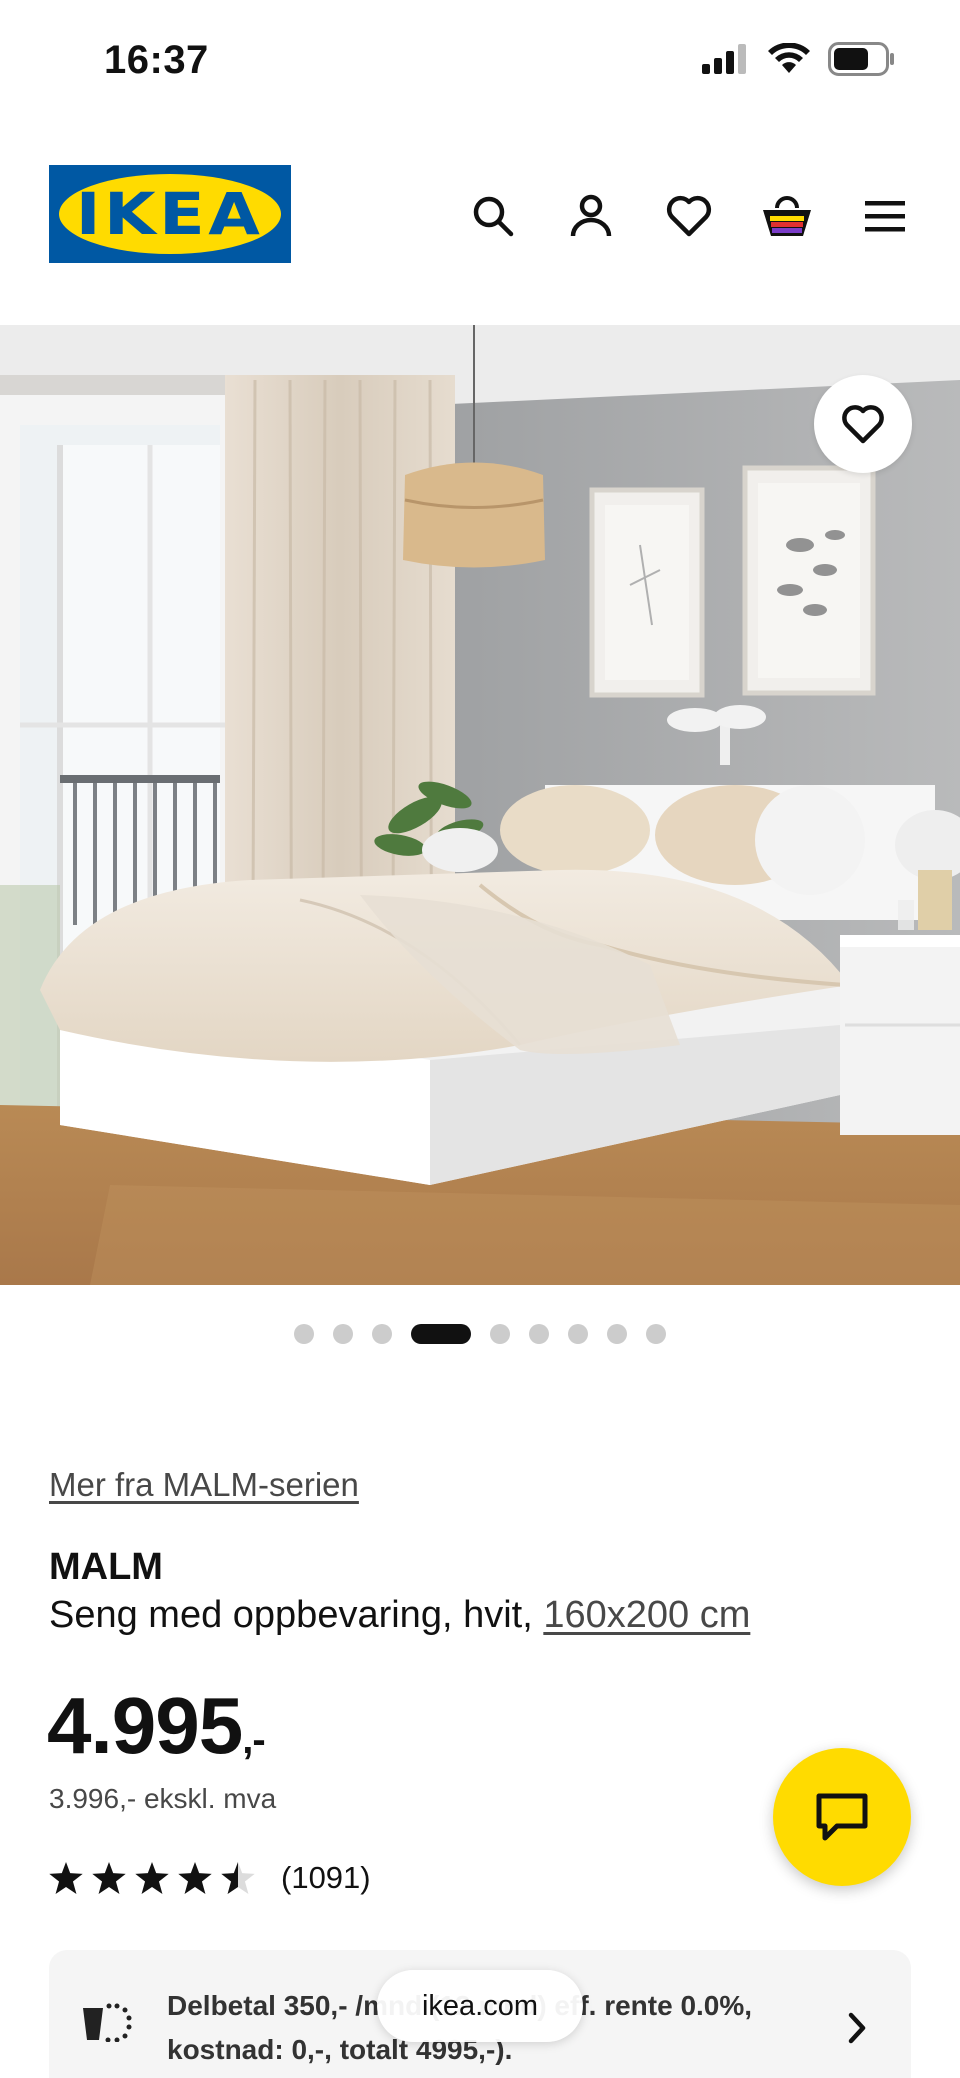 This screenshot has height=2078, width=960. I want to click on status-bar: 16:37, so click(480, 60).